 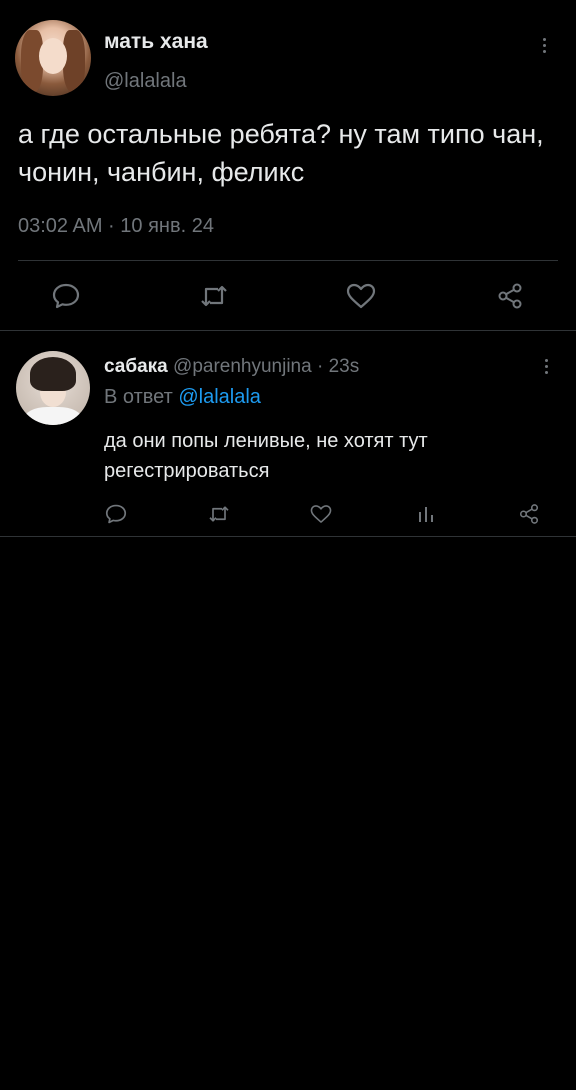 I want to click on reply-mention-link: @lalalala, so click(x=219, y=397).